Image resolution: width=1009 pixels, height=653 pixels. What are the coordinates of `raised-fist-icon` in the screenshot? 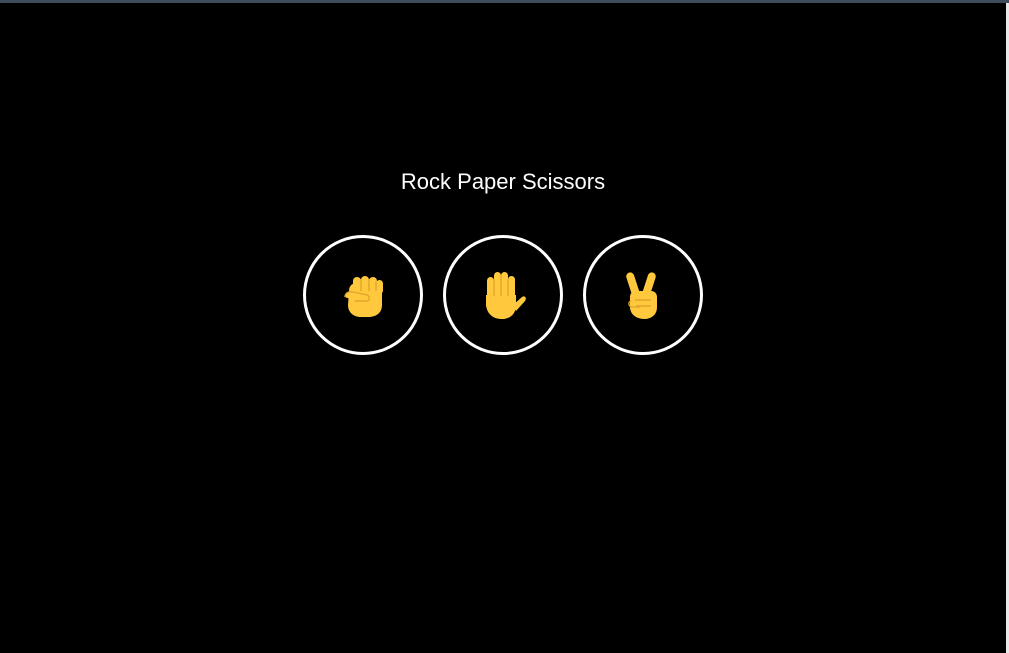 It's located at (363, 296).